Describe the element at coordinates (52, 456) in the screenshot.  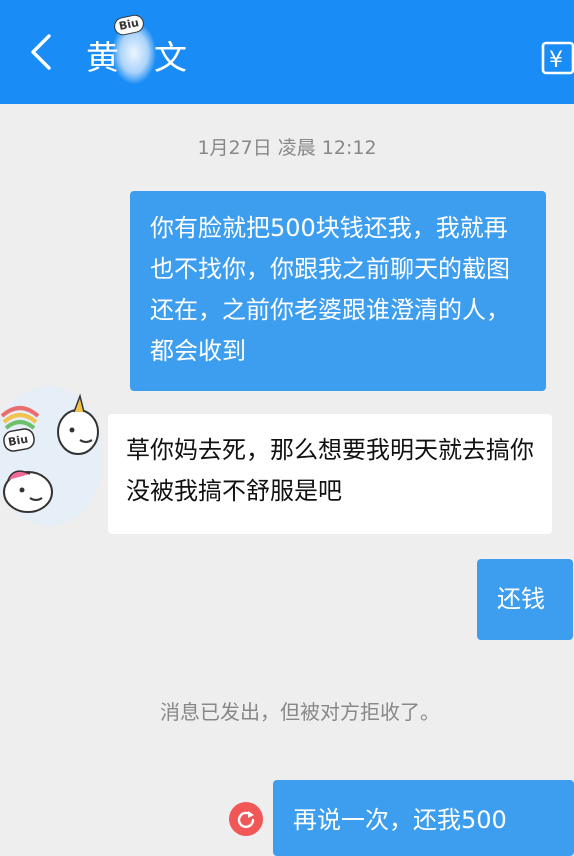
I see `unicorn-sticker-icon: Biu` at that location.